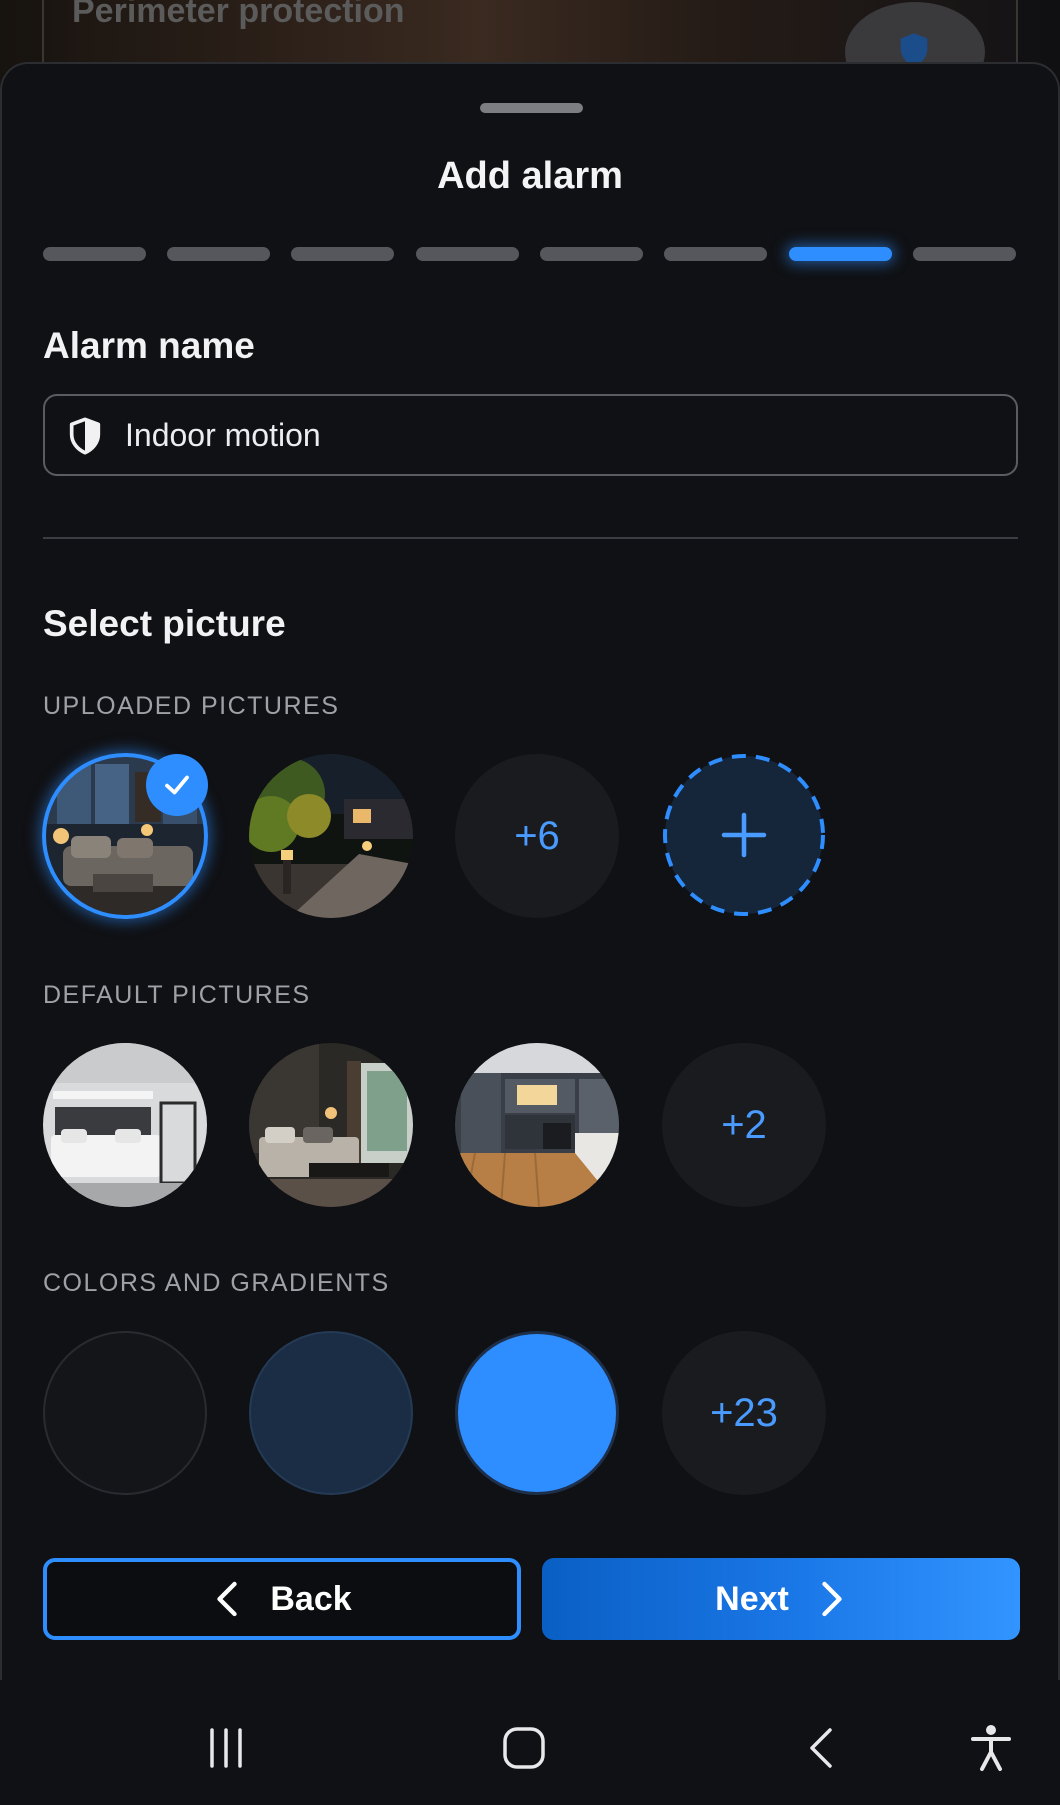 This screenshot has width=1060, height=1805. Describe the element at coordinates (531, 254) in the screenshot. I see `step-progress` at that location.